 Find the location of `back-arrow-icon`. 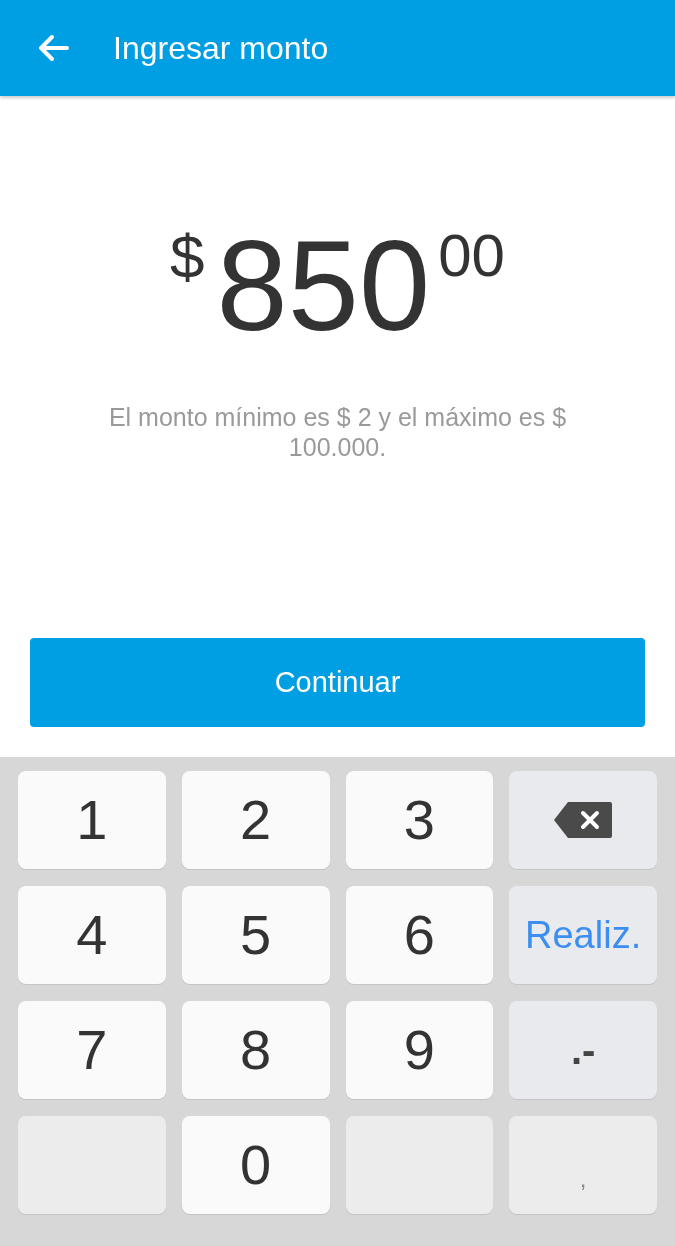

back-arrow-icon is located at coordinates (53, 48).